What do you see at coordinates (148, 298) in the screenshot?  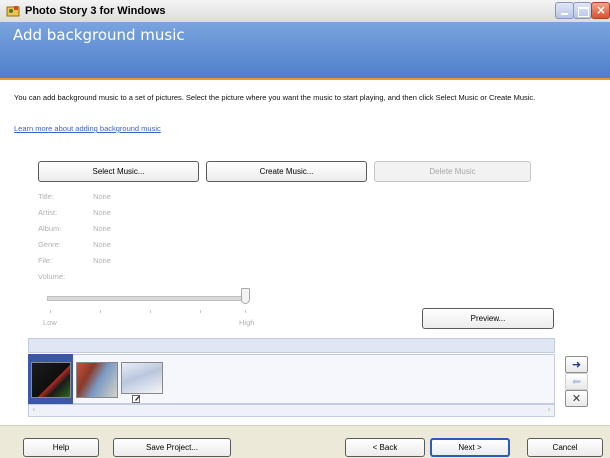 I see `volume-slider-track` at bounding box center [148, 298].